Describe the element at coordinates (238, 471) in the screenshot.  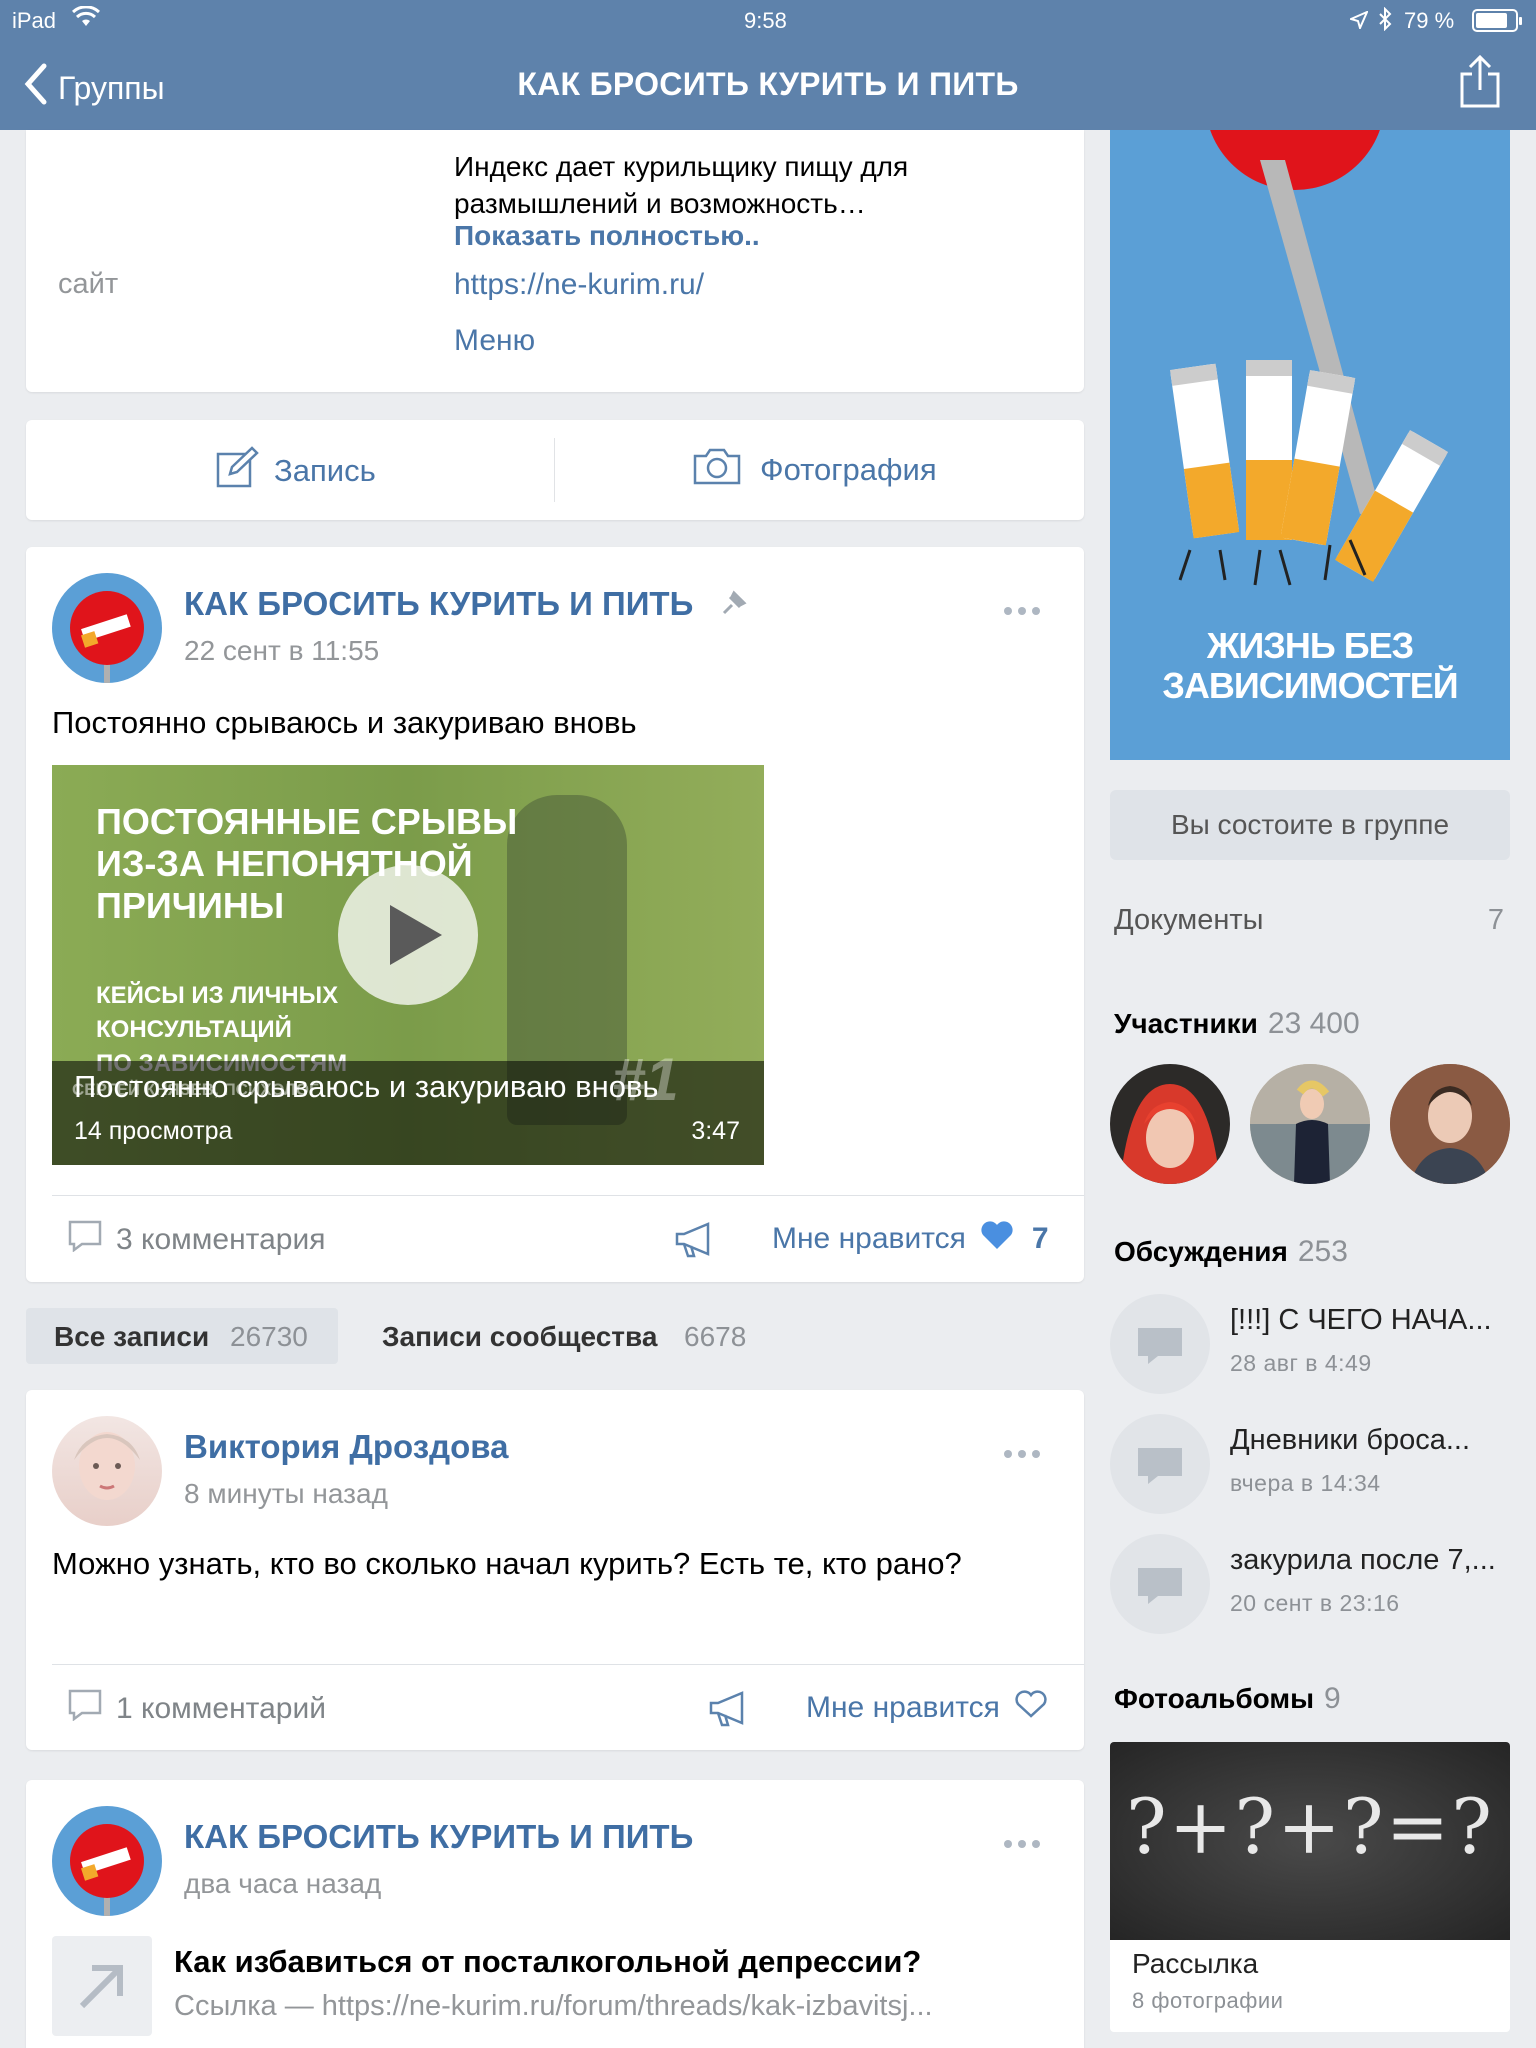
I see `pencil-icon` at that location.